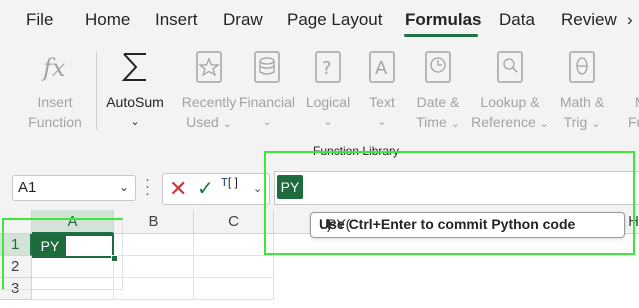 Image resolution: width=639 pixels, height=308 pixels. I want to click on tab-page-layout: Page Layout, so click(334, 20).